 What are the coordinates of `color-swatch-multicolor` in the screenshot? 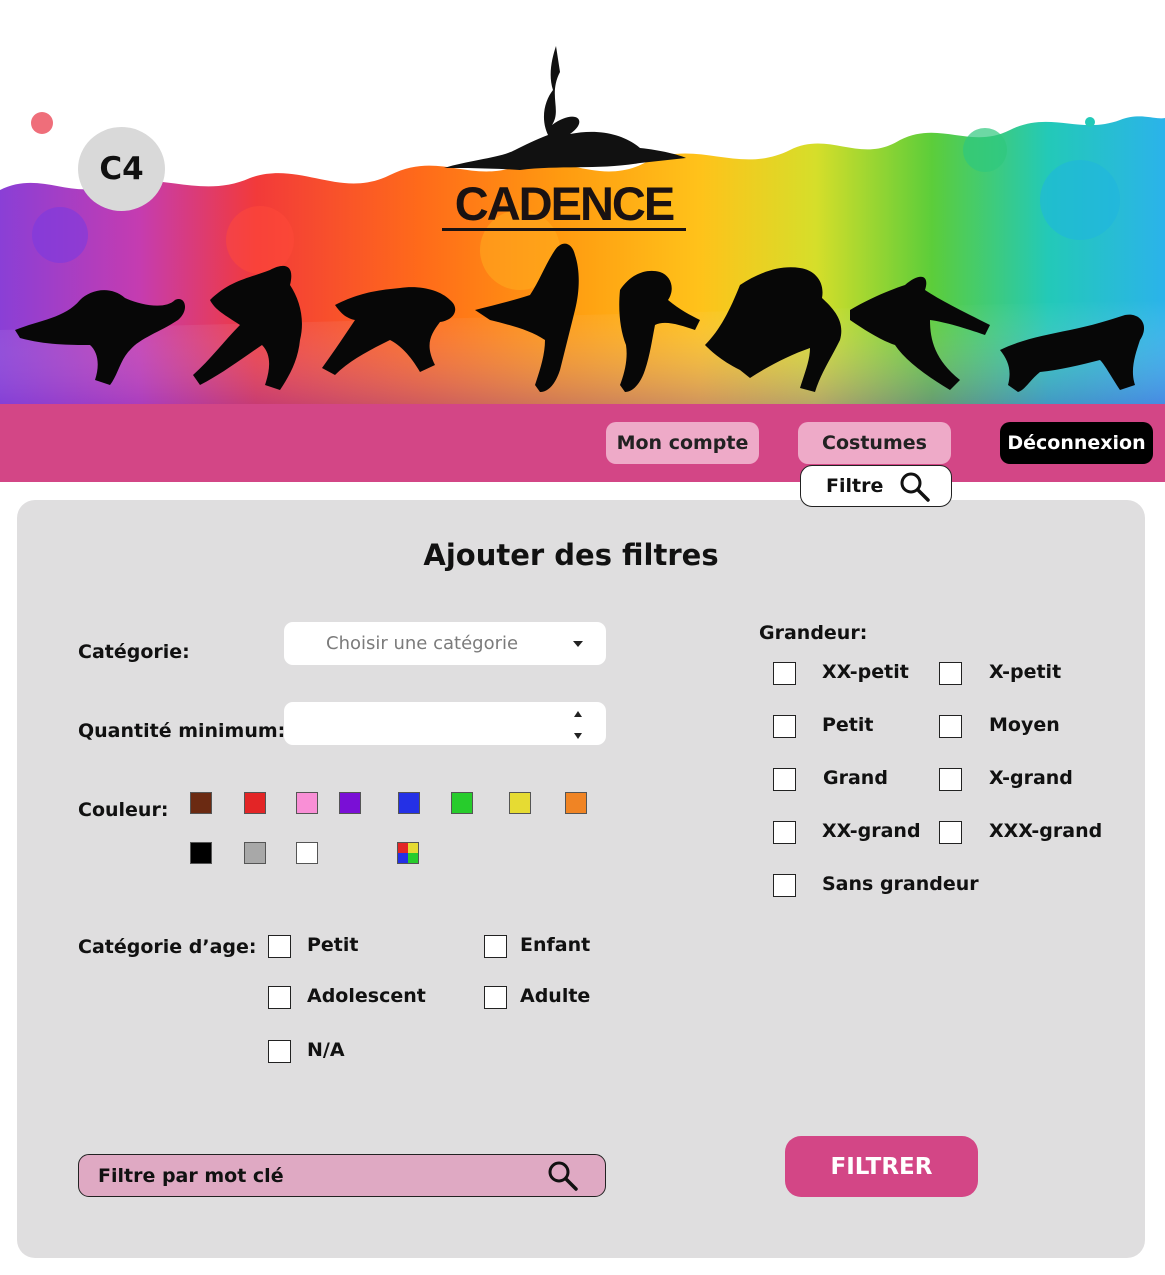 It's located at (408, 853).